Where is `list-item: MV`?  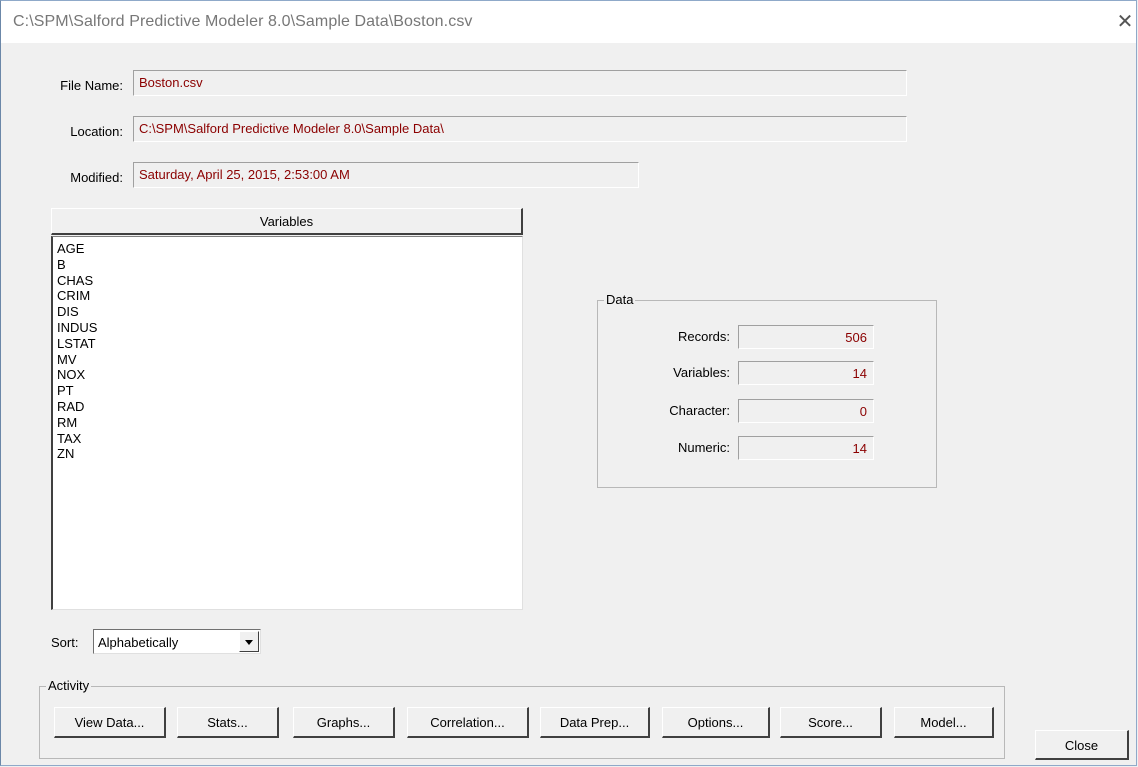
list-item: MV is located at coordinates (289, 360).